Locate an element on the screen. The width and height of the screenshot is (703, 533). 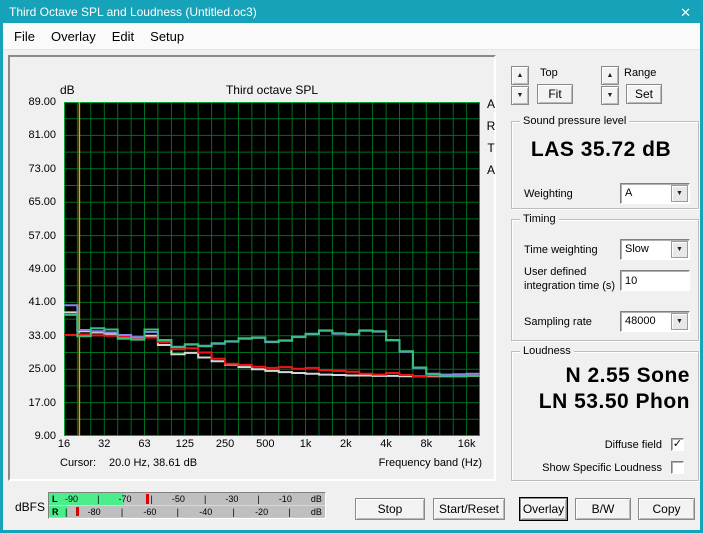
meter-row-right: R | -80 | -60 | -40 | -20 | dB is located at coordinates (187, 511).